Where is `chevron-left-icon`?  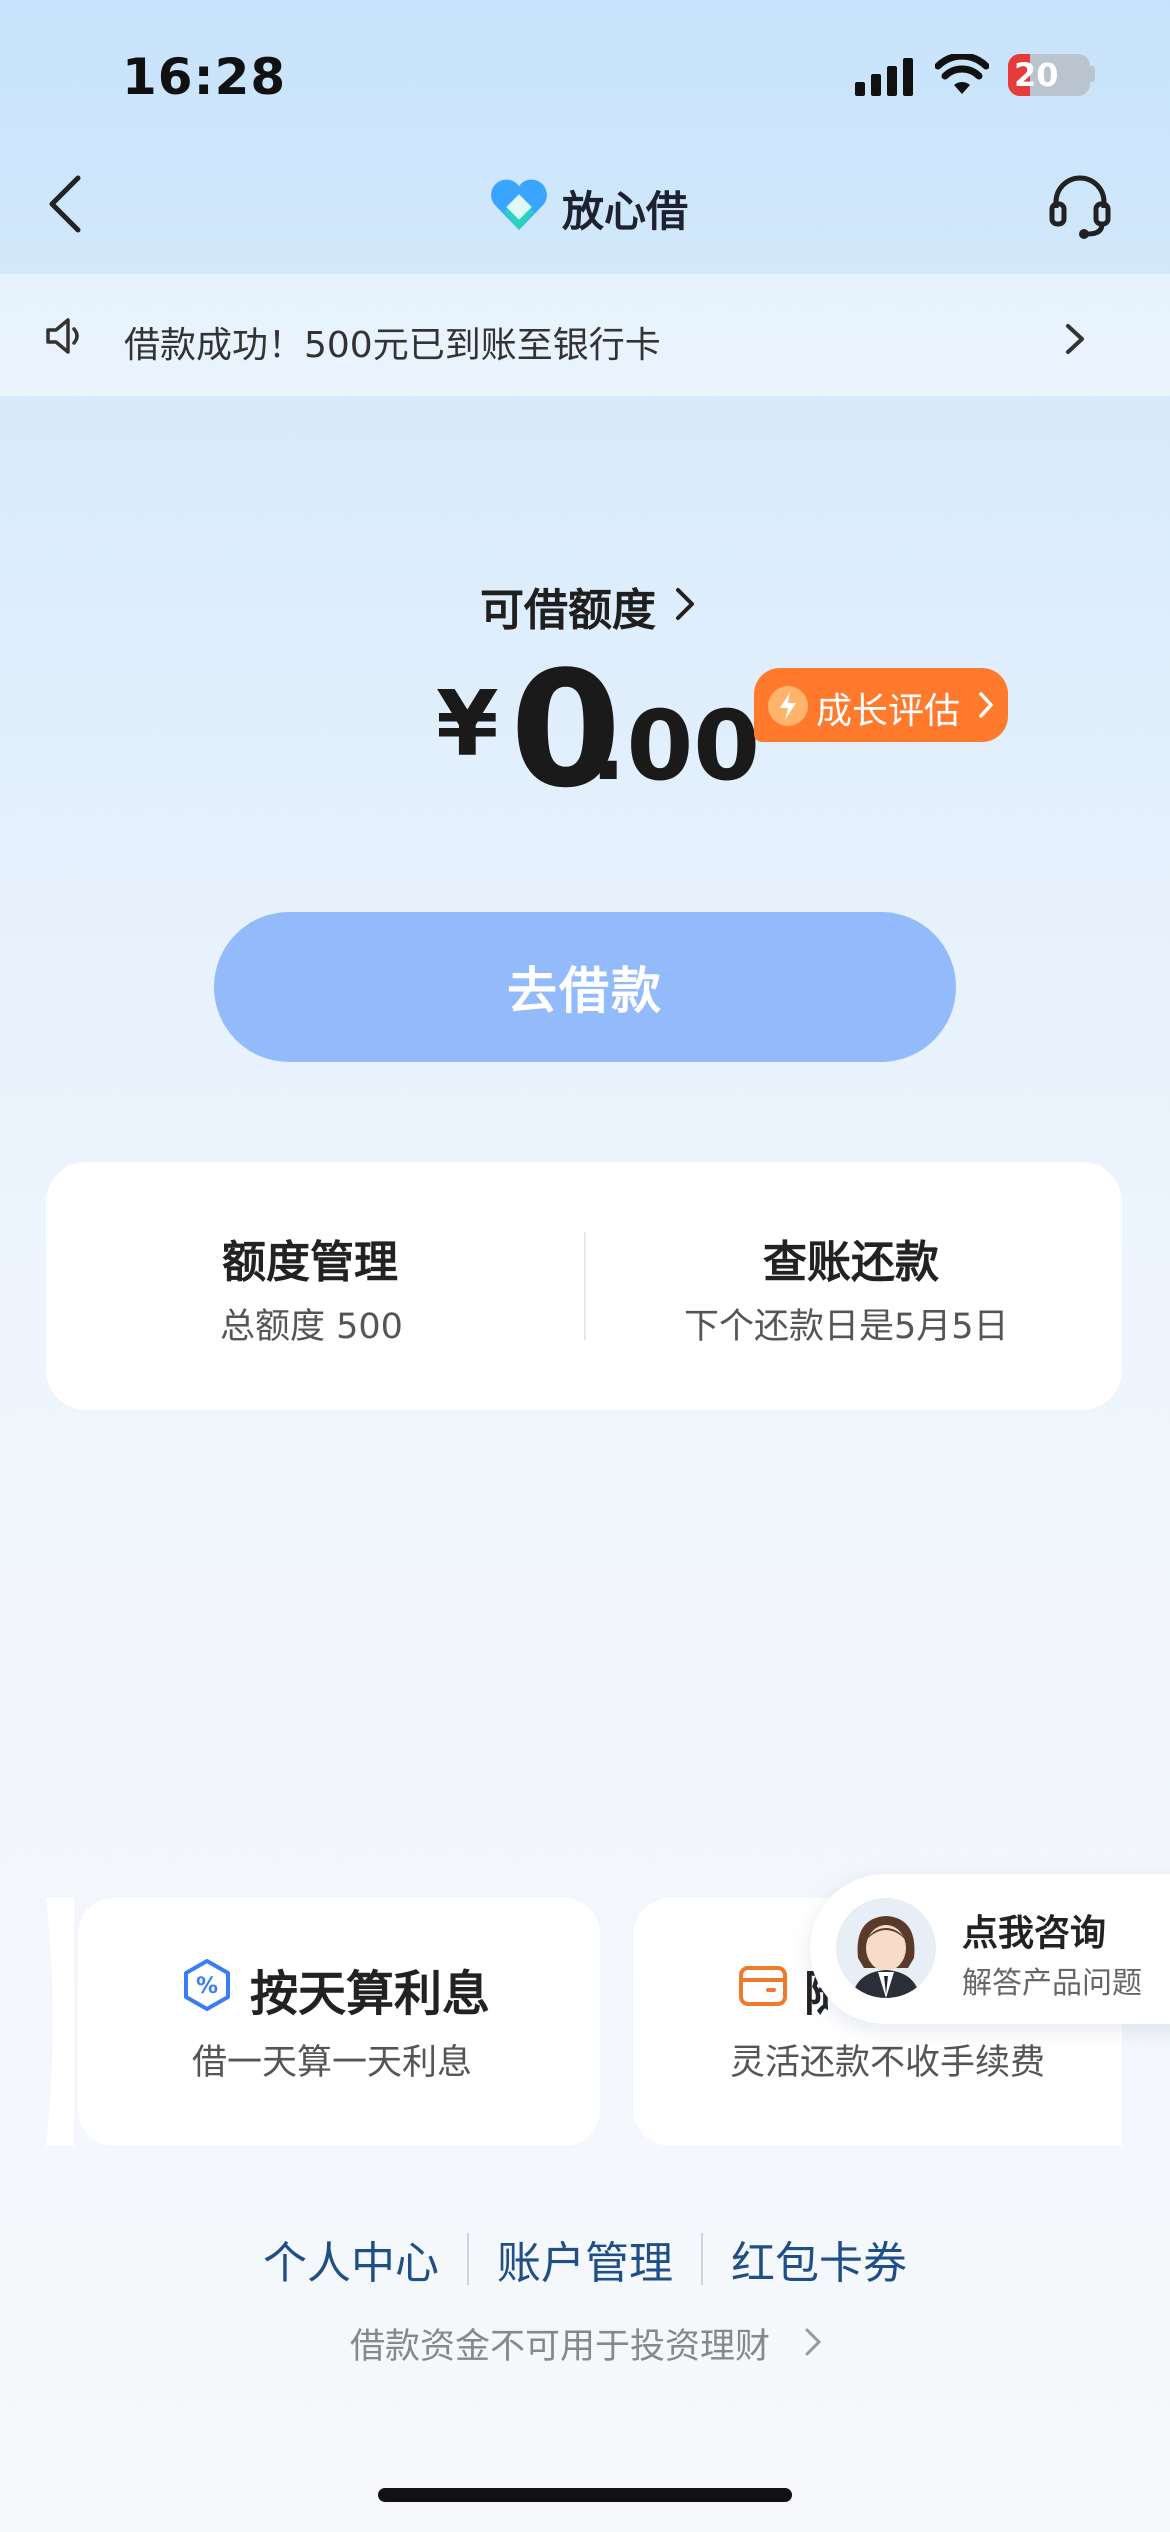 chevron-left-icon is located at coordinates (64, 204).